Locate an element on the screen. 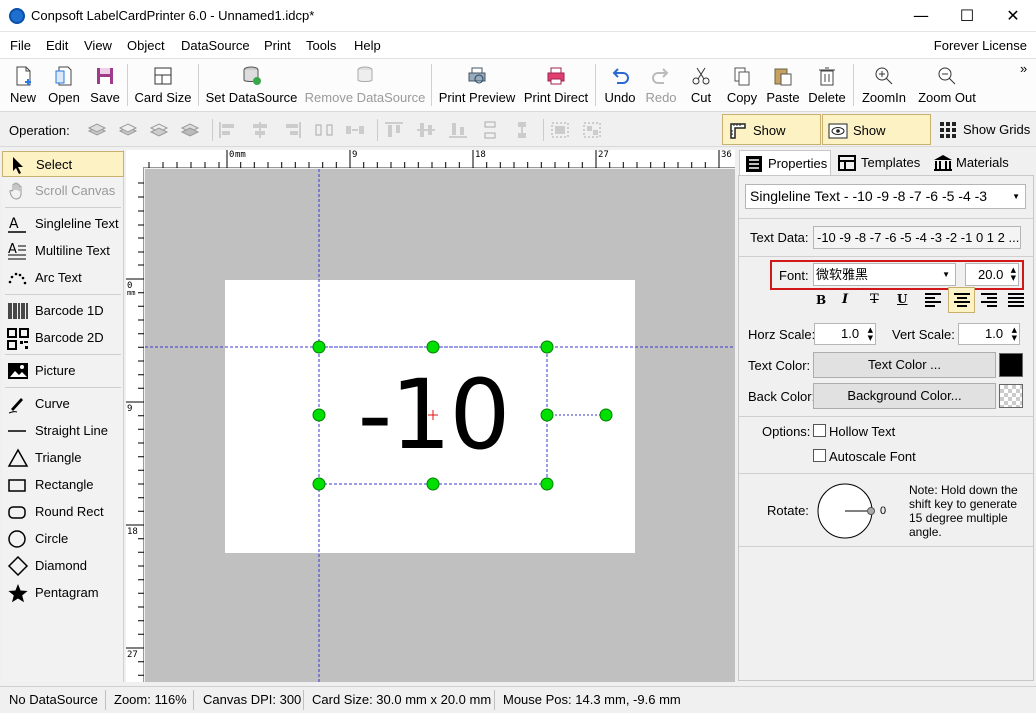 This screenshot has height=713, width=1036. ungroup-icon is located at coordinates (592, 130).